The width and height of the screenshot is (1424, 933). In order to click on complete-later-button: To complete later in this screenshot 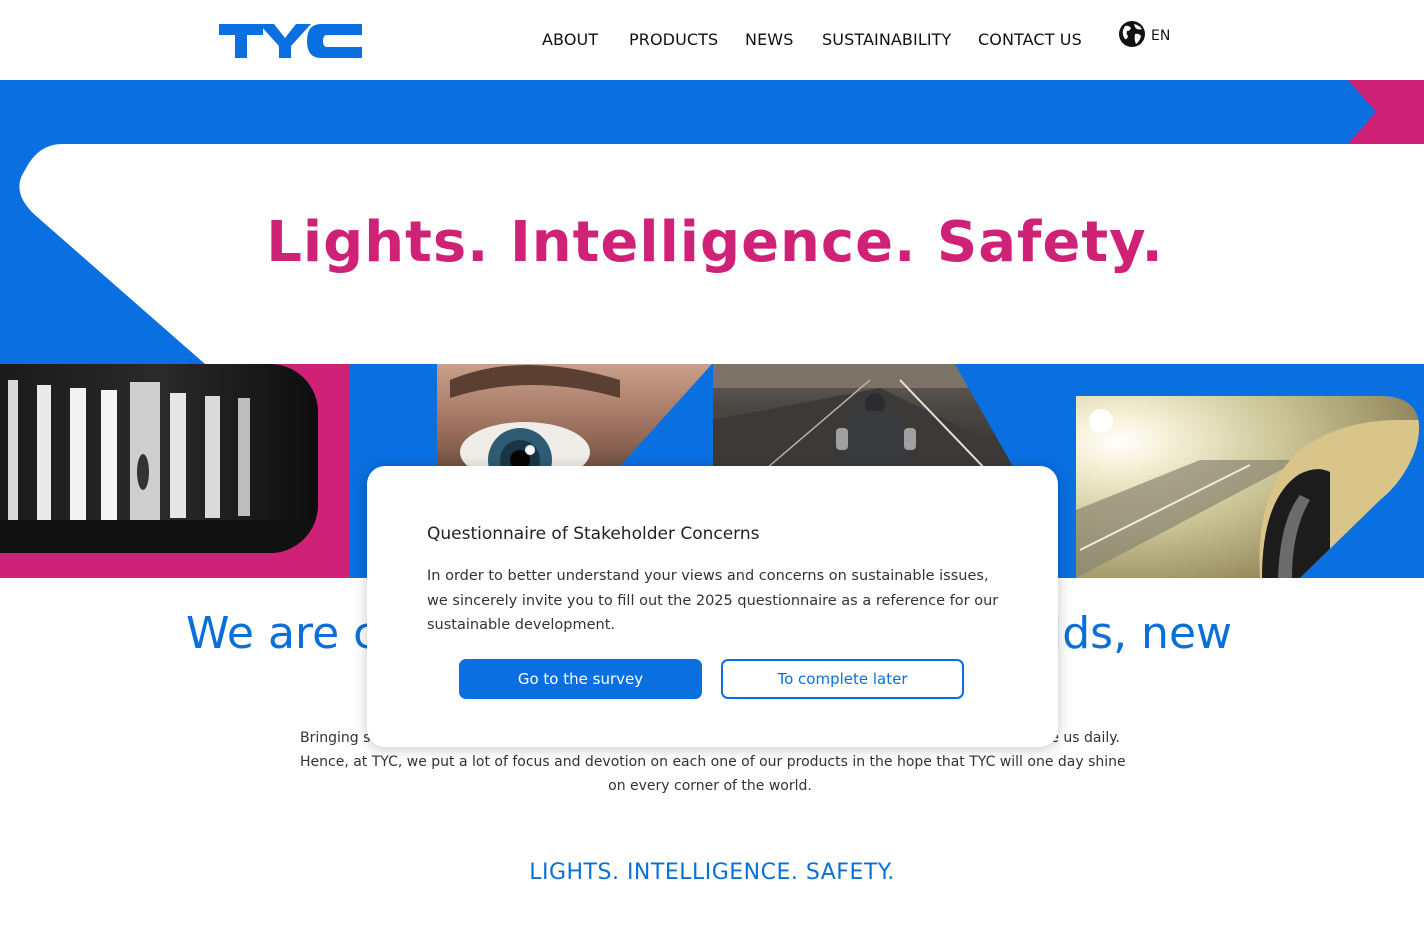, I will do `click(842, 679)`.